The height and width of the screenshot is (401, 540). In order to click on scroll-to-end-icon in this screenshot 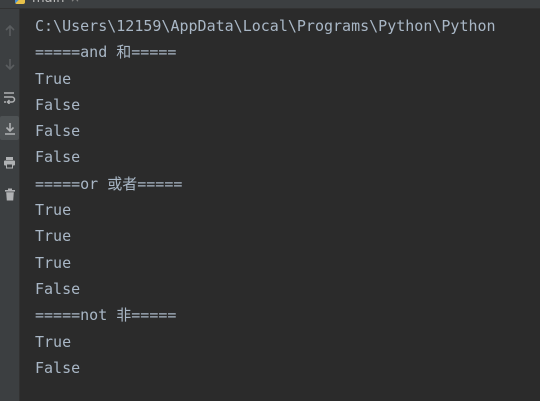, I will do `click(9, 128)`.